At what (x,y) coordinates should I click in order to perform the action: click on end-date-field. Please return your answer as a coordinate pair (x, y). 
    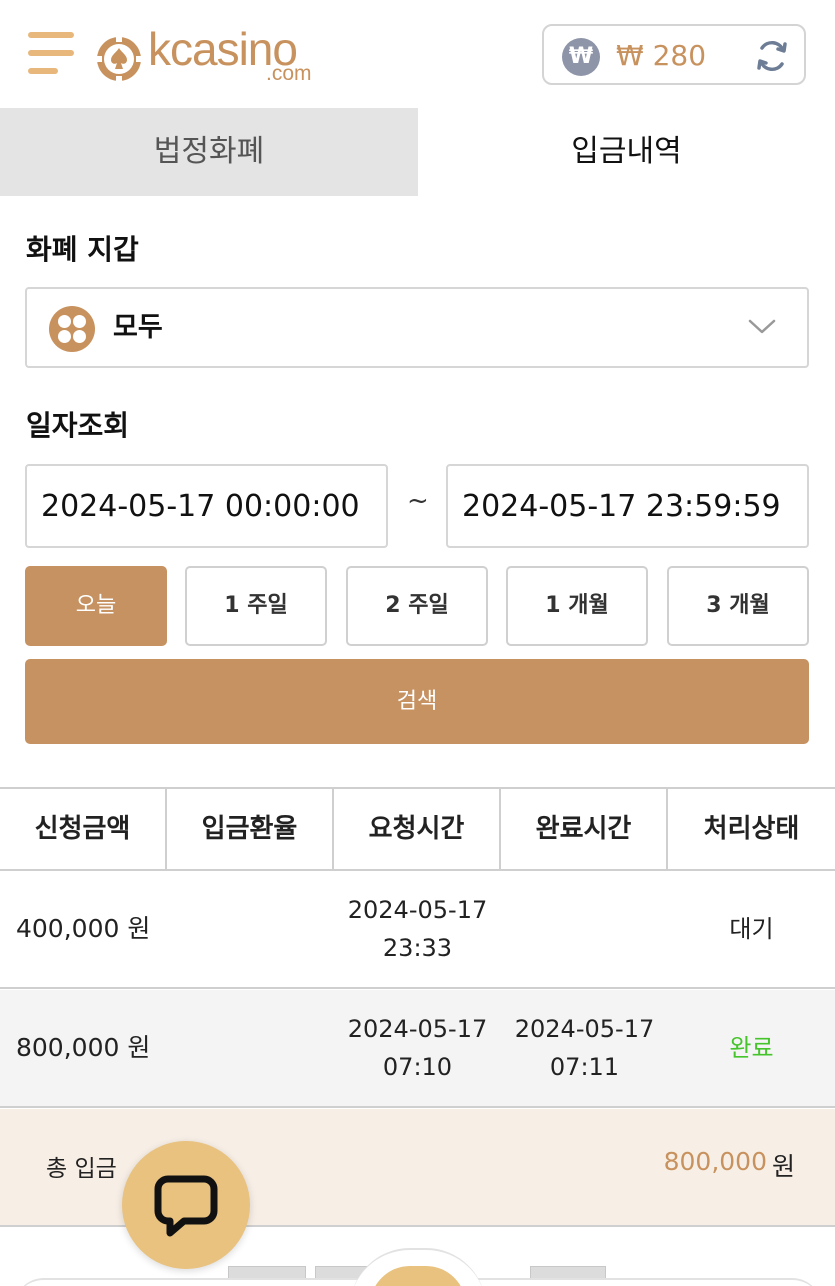
    Looking at the image, I should click on (627, 506).